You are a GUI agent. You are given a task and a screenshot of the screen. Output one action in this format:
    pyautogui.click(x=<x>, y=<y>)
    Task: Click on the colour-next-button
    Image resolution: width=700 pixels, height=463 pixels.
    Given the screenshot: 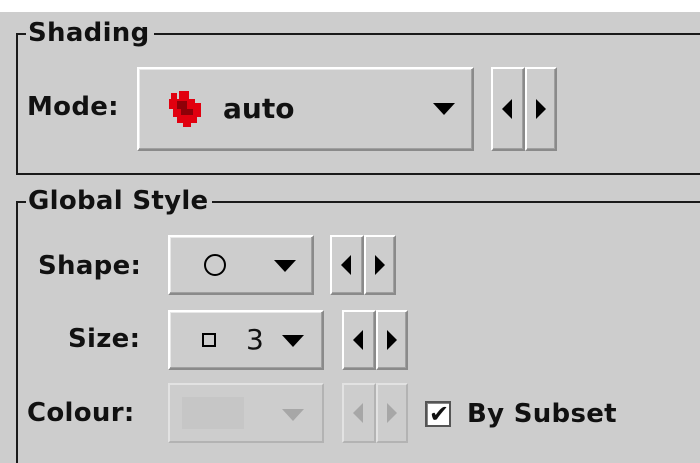 What is the action you would take?
    pyautogui.click(x=392, y=413)
    